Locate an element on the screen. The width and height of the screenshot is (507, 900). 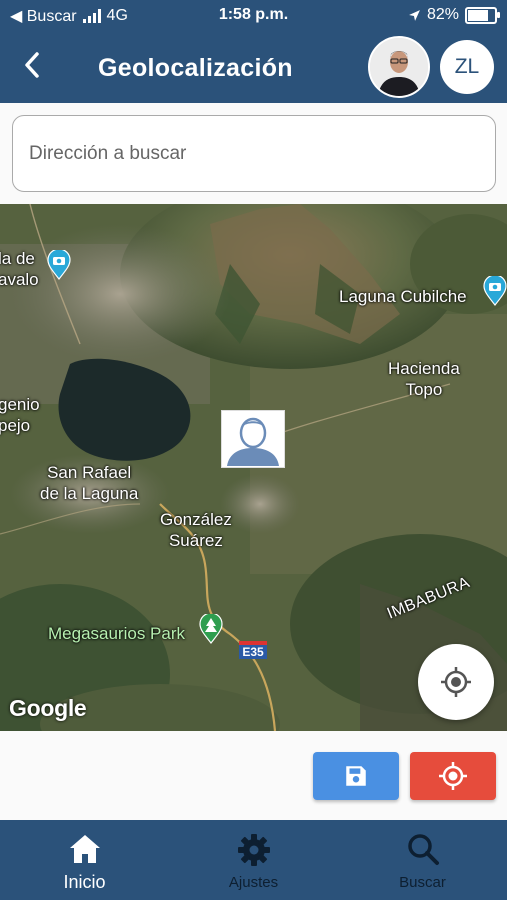
user-silhouette-icon is located at coordinates (253, 439).